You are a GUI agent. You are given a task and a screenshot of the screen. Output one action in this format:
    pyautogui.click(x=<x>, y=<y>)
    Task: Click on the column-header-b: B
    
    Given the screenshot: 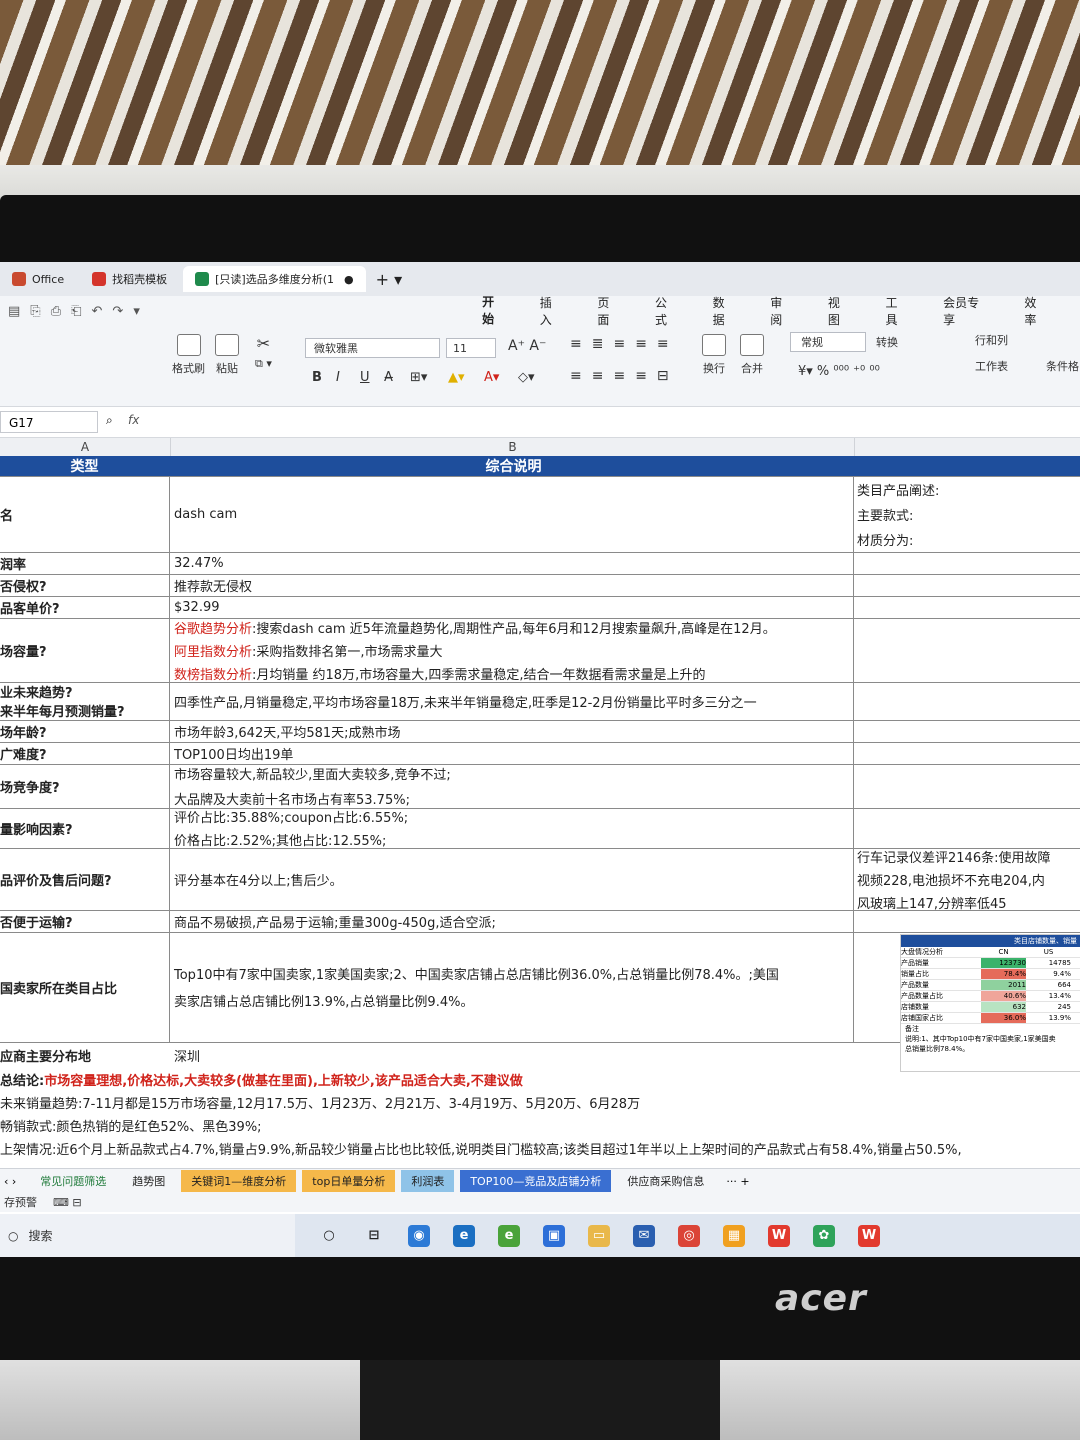 What is the action you would take?
    pyautogui.click(x=513, y=447)
    